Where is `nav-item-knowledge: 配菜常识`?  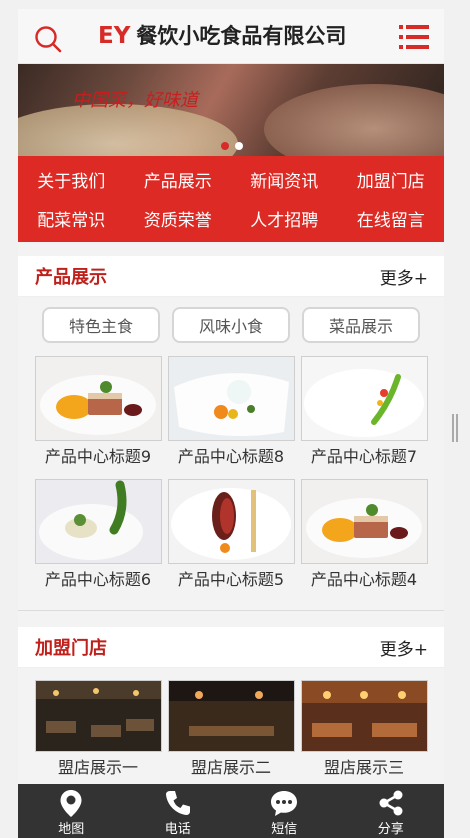
nav-item-knowledge: 配菜常识 is located at coordinates (71, 218).